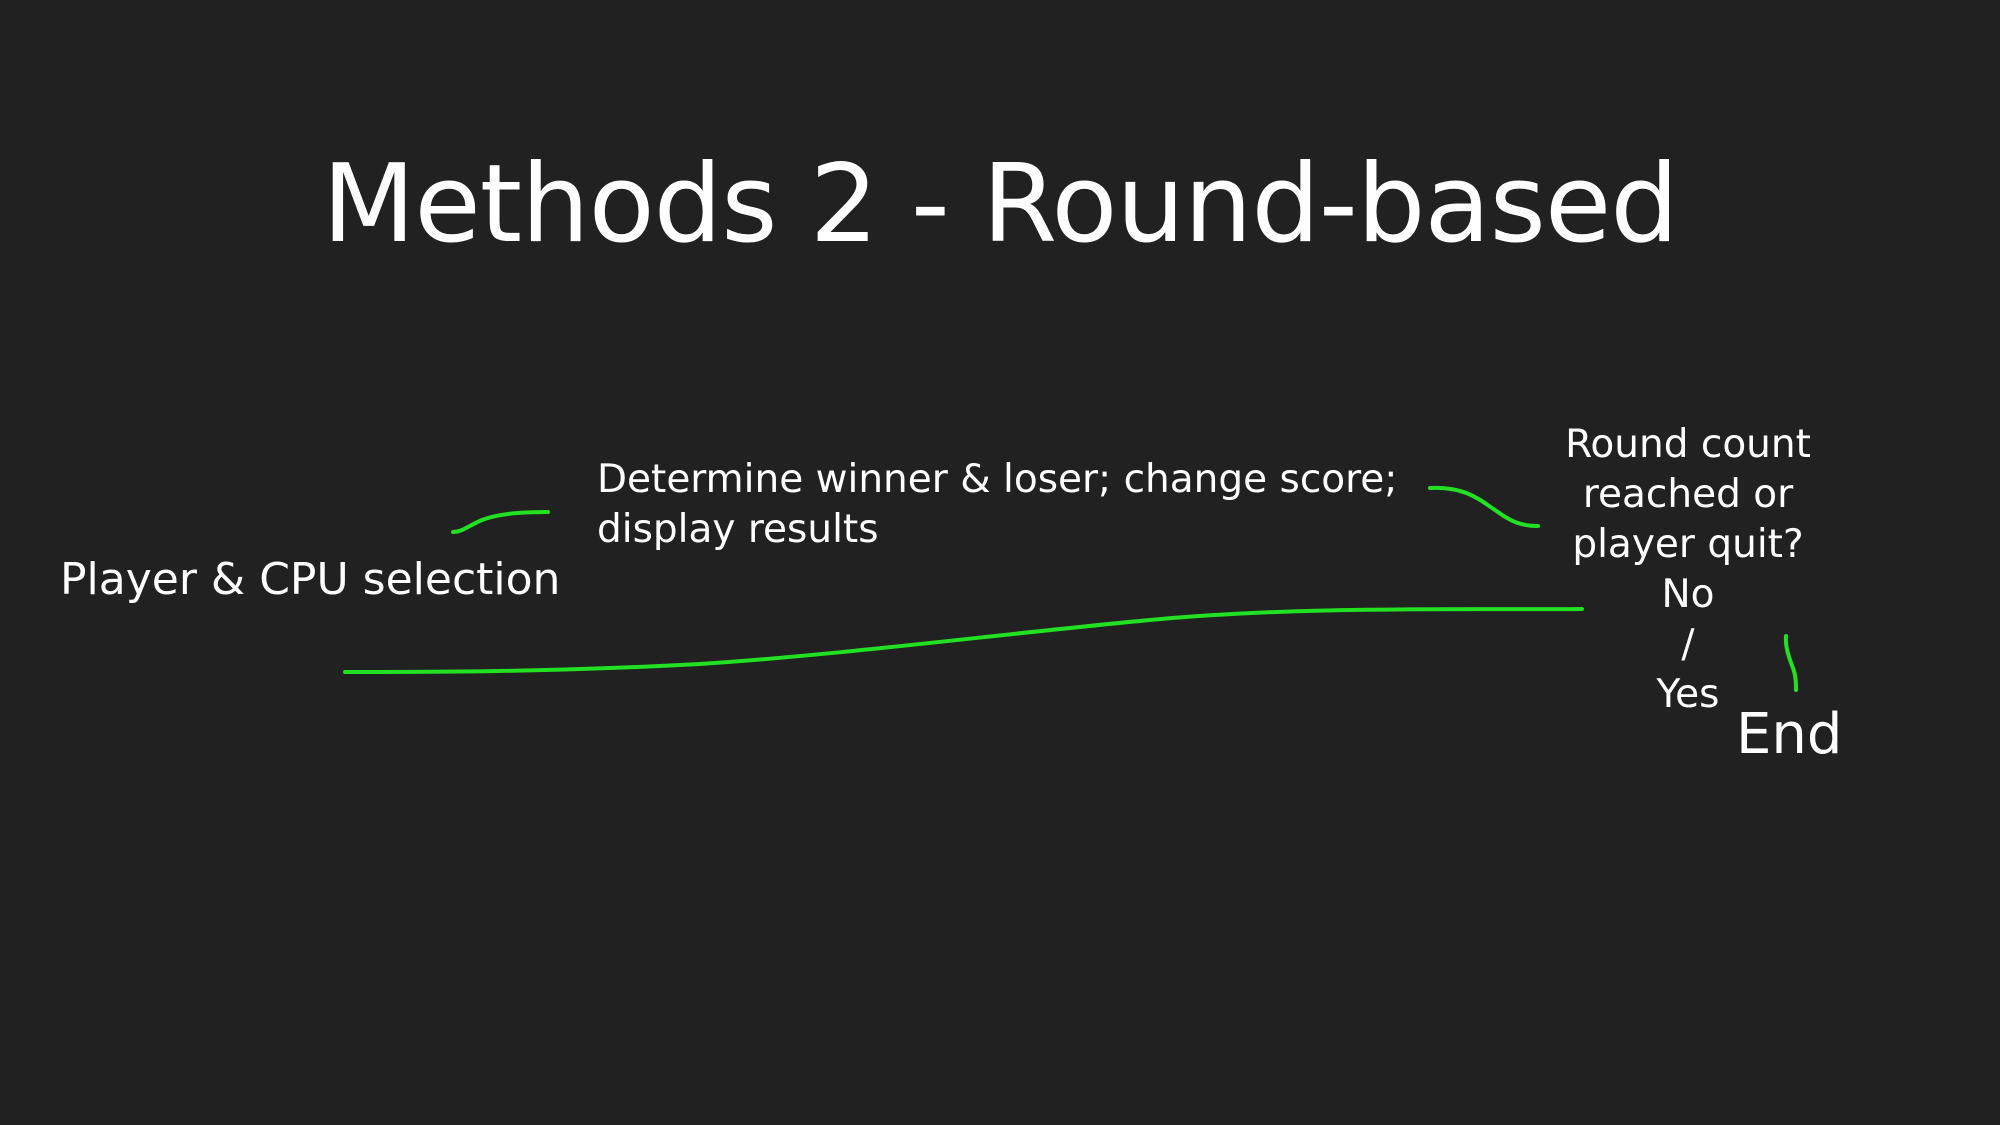  What do you see at coordinates (963, 640) in the screenshot?
I see `connector-no-loop-back` at bounding box center [963, 640].